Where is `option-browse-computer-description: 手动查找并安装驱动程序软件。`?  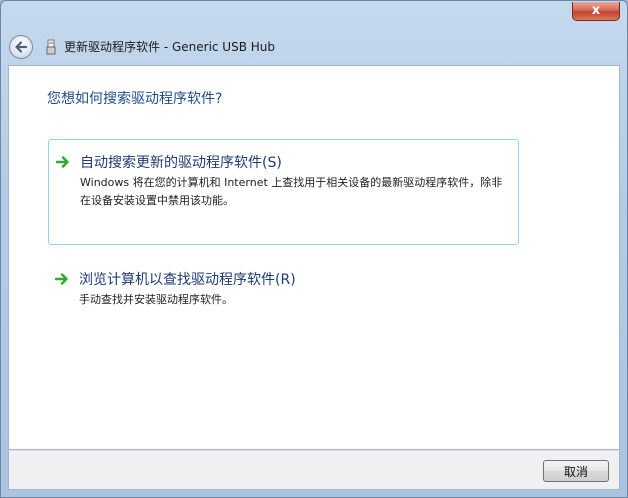
option-browse-computer-description: 手动查找并安装驱动程序软件。 is located at coordinates (156, 299).